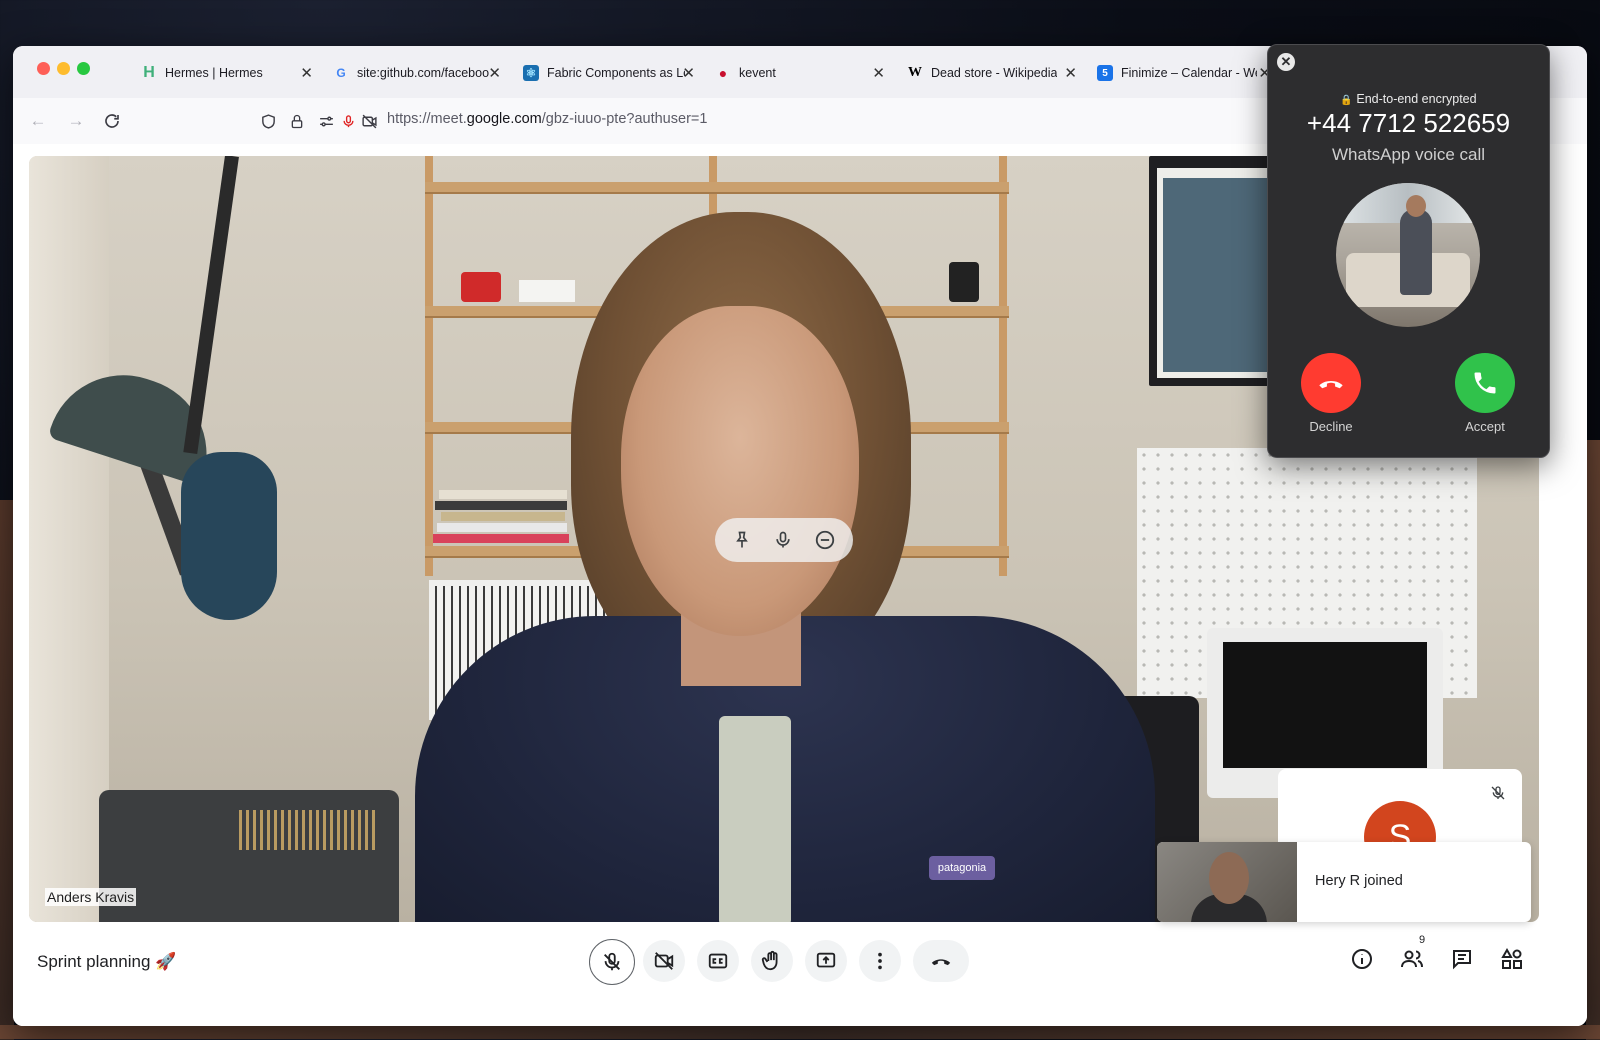 This screenshot has width=1600, height=1040. I want to click on window-minimize-button, so click(63, 68).